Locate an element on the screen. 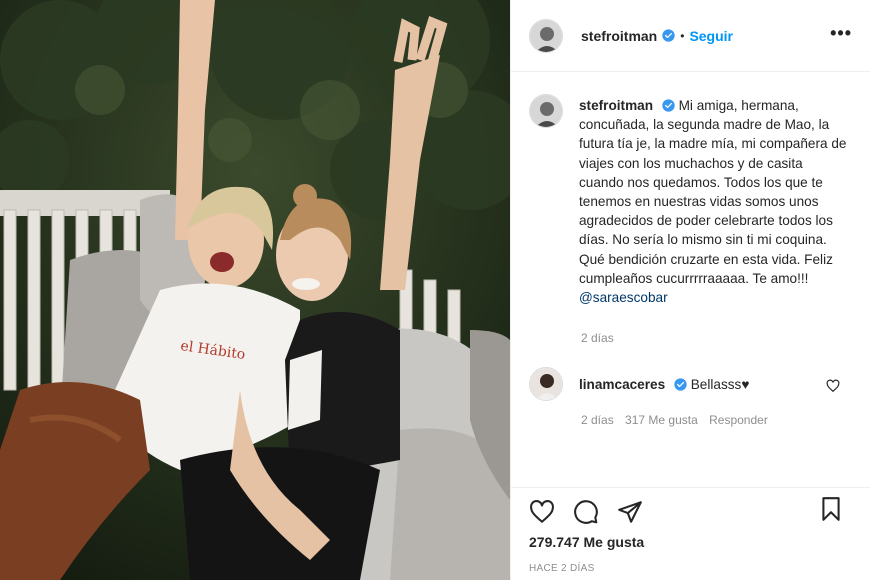 The height and width of the screenshot is (580, 870). likes-count: 279.747 Me gusta is located at coordinates (690, 542).